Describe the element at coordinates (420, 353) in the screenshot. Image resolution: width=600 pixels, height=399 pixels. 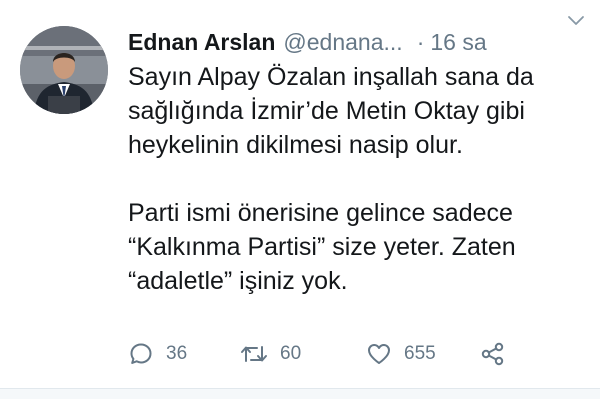
I see `like-count: 655` at that location.